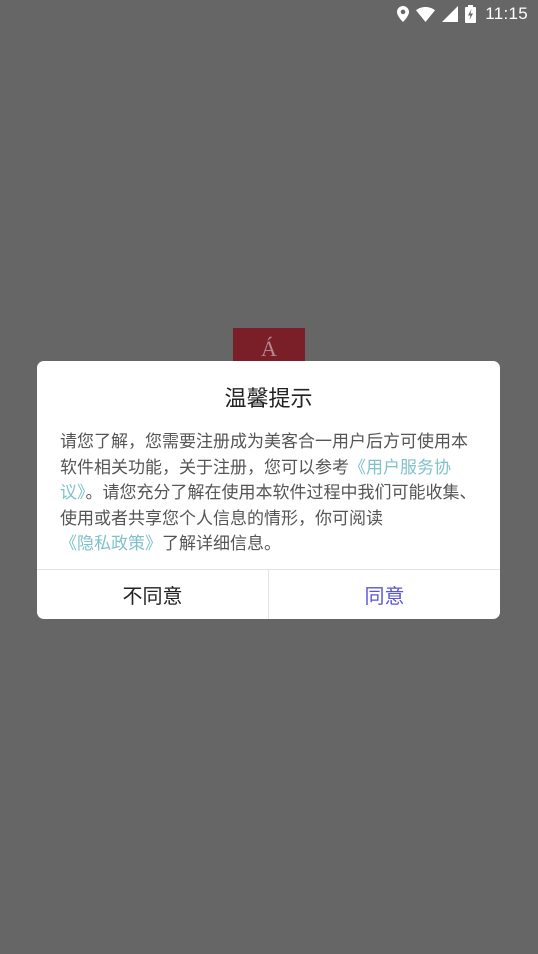 Image resolution: width=538 pixels, height=954 pixels. I want to click on location-icon, so click(403, 14).